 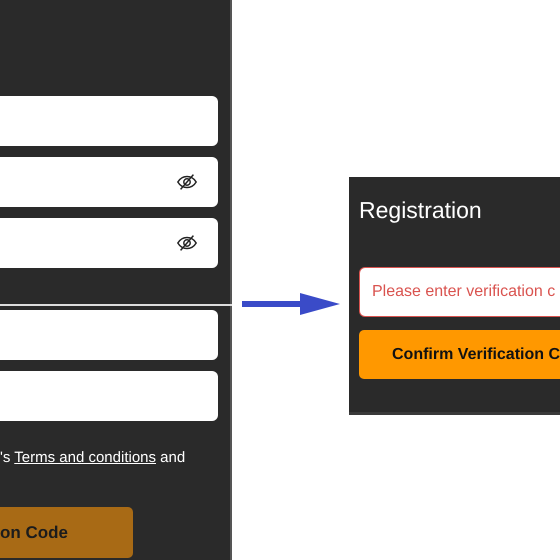 I want to click on terms-link: Terms and conditions, so click(x=85, y=457).